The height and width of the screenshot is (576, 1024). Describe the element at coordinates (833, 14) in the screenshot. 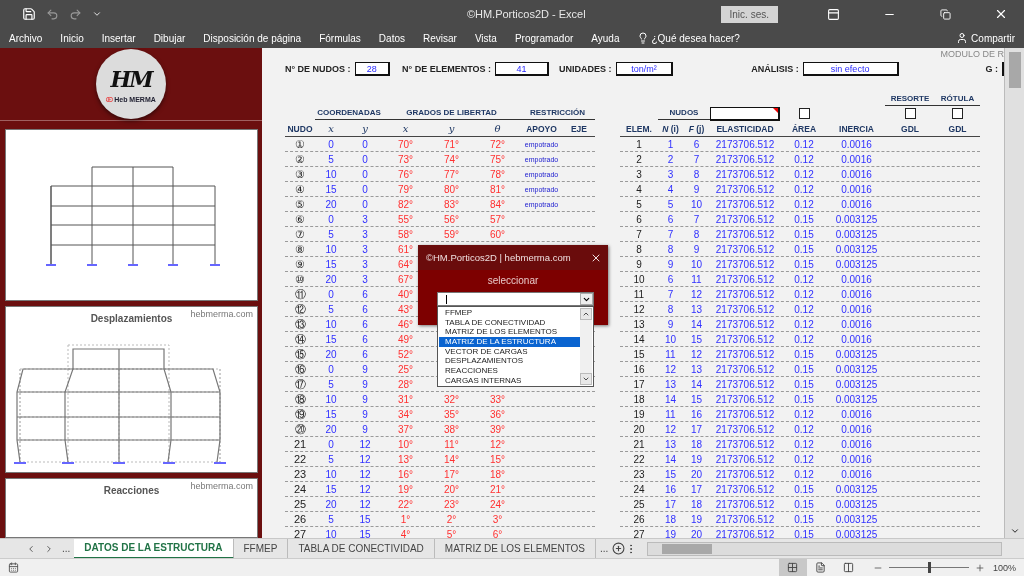

I see `ribbon-display-icon` at that location.